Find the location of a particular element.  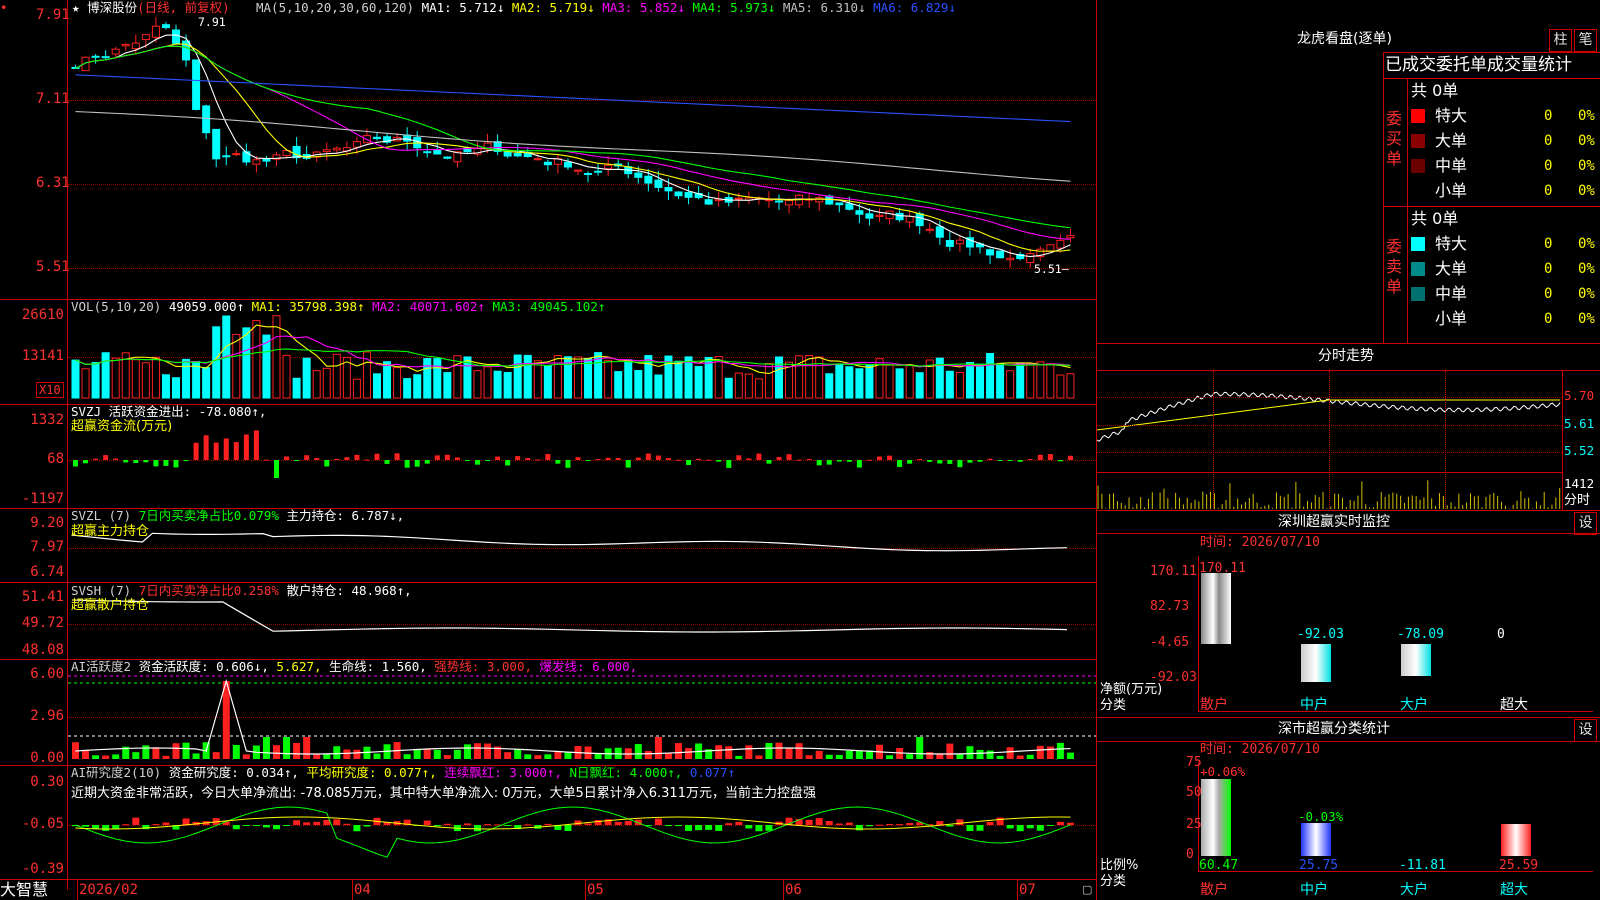

monitor-settings-button: 设 is located at coordinates (1585, 523).